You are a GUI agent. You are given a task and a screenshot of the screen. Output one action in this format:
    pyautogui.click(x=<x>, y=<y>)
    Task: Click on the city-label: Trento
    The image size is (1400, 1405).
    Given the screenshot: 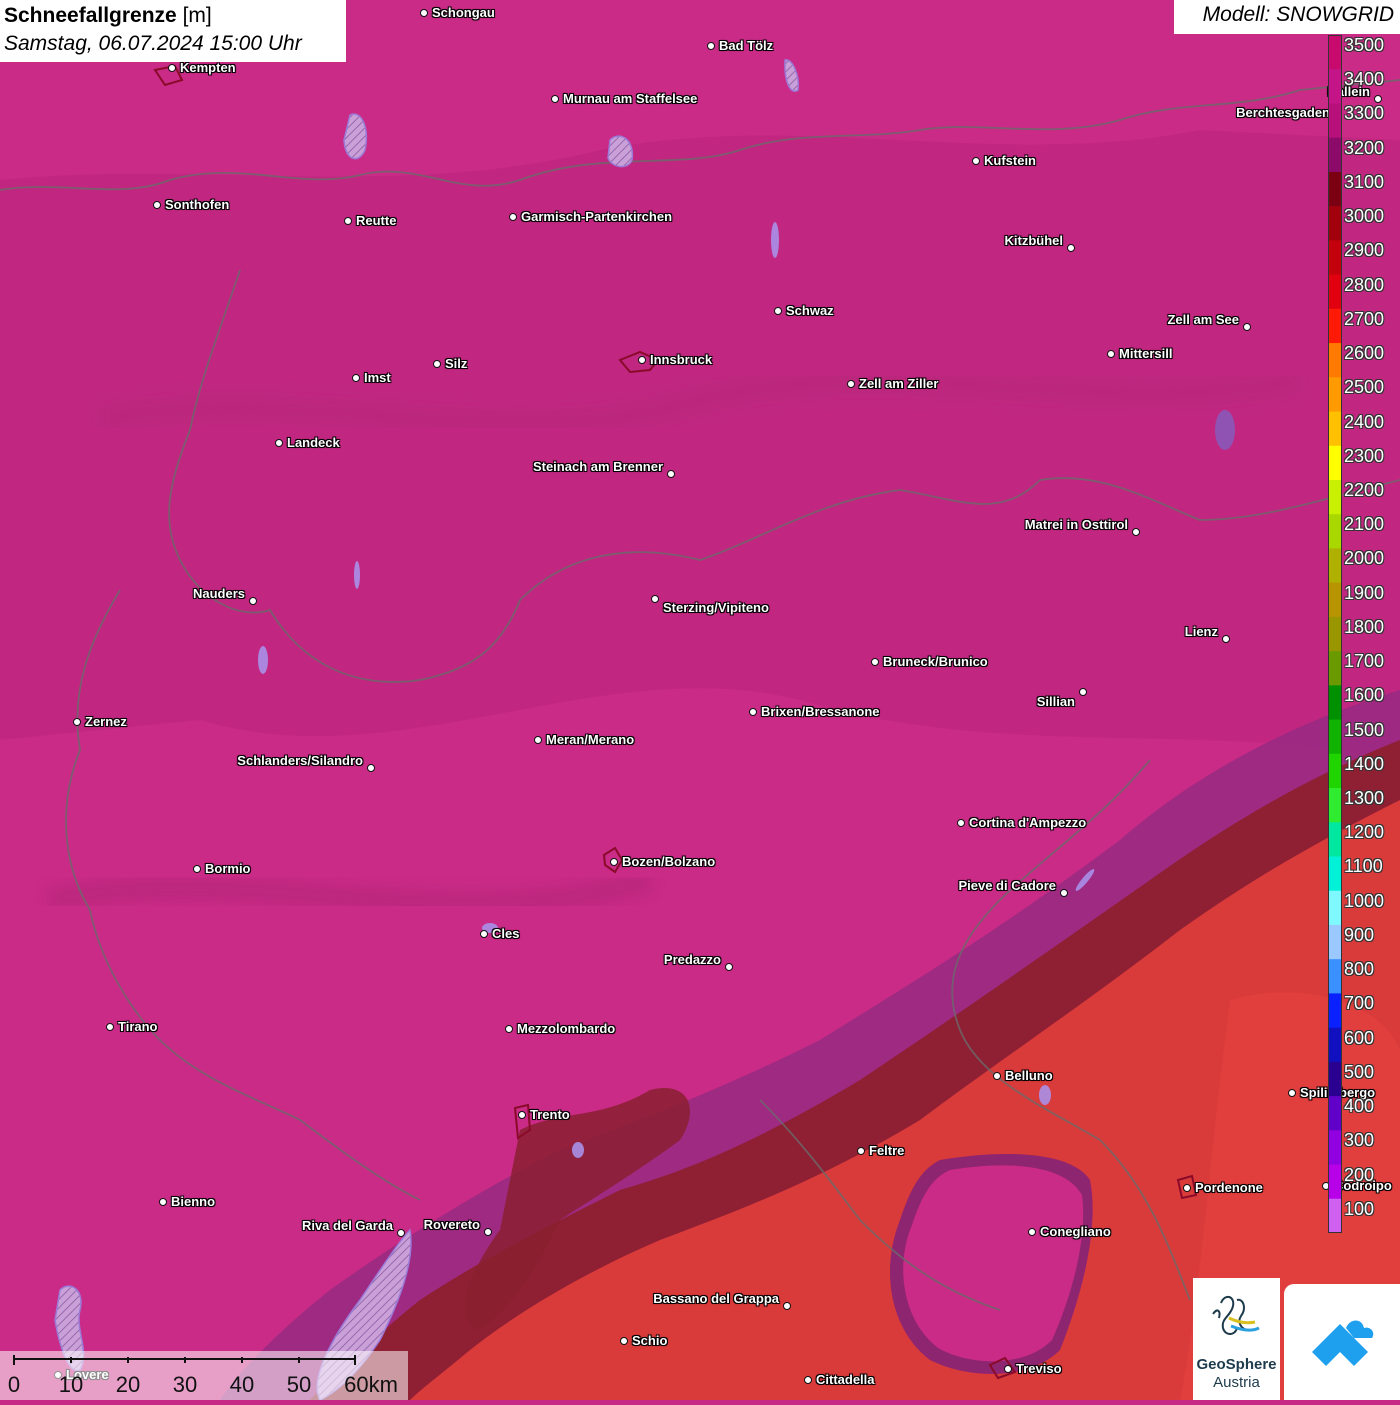 What is the action you would take?
    pyautogui.click(x=550, y=1114)
    